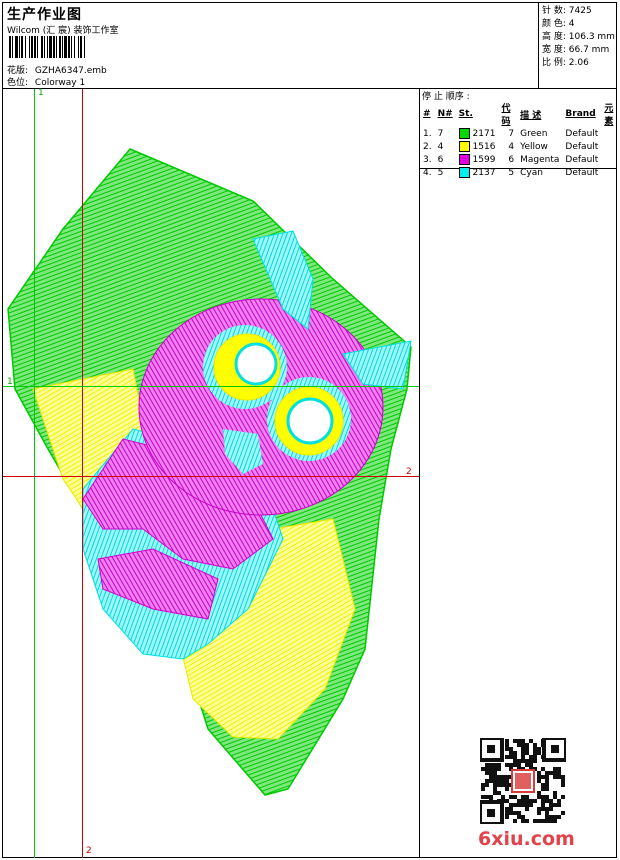 The image size is (620, 860). What do you see at coordinates (465, 114) in the screenshot?
I see `col-stitches: St.` at bounding box center [465, 114].